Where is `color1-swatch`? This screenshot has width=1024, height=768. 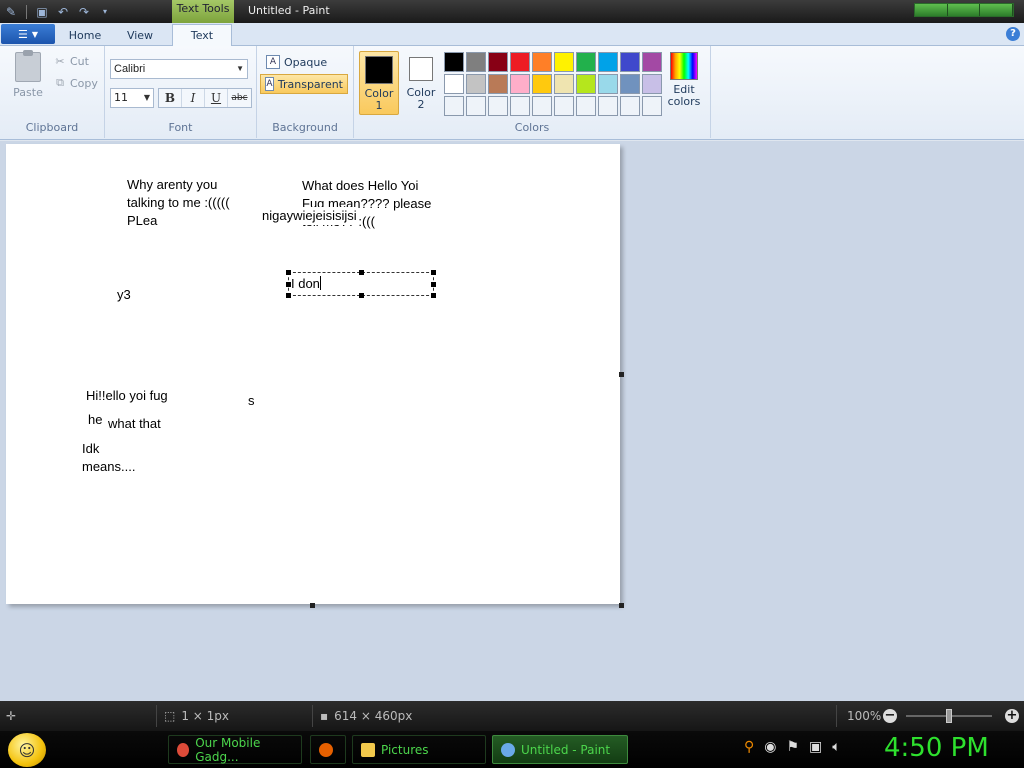 color1-swatch is located at coordinates (379, 70).